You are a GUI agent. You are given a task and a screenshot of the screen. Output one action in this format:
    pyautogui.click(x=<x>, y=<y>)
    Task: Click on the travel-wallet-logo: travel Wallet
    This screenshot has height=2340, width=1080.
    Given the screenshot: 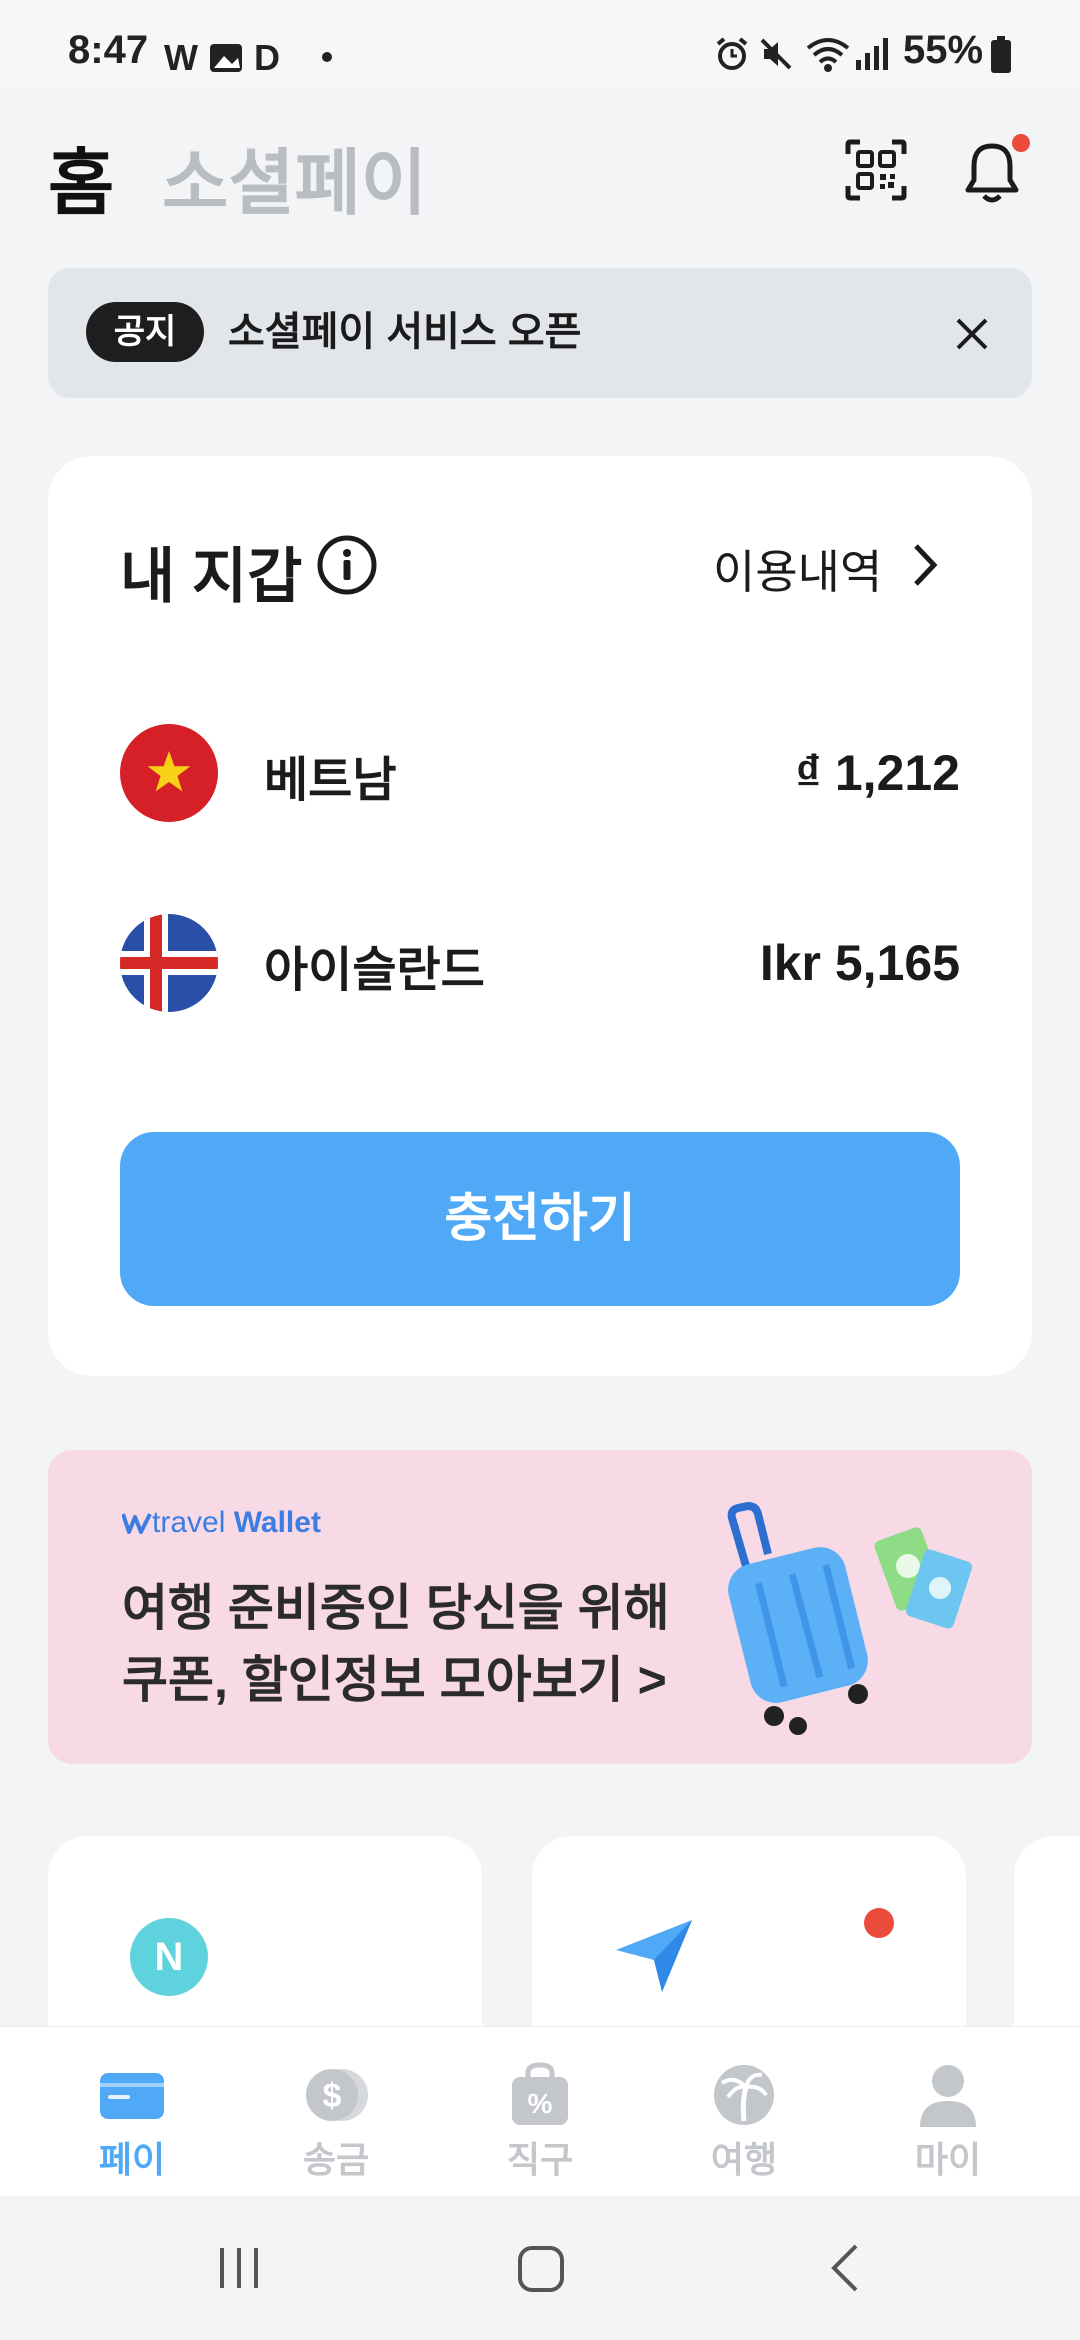 What is the action you would take?
    pyautogui.click(x=221, y=1523)
    